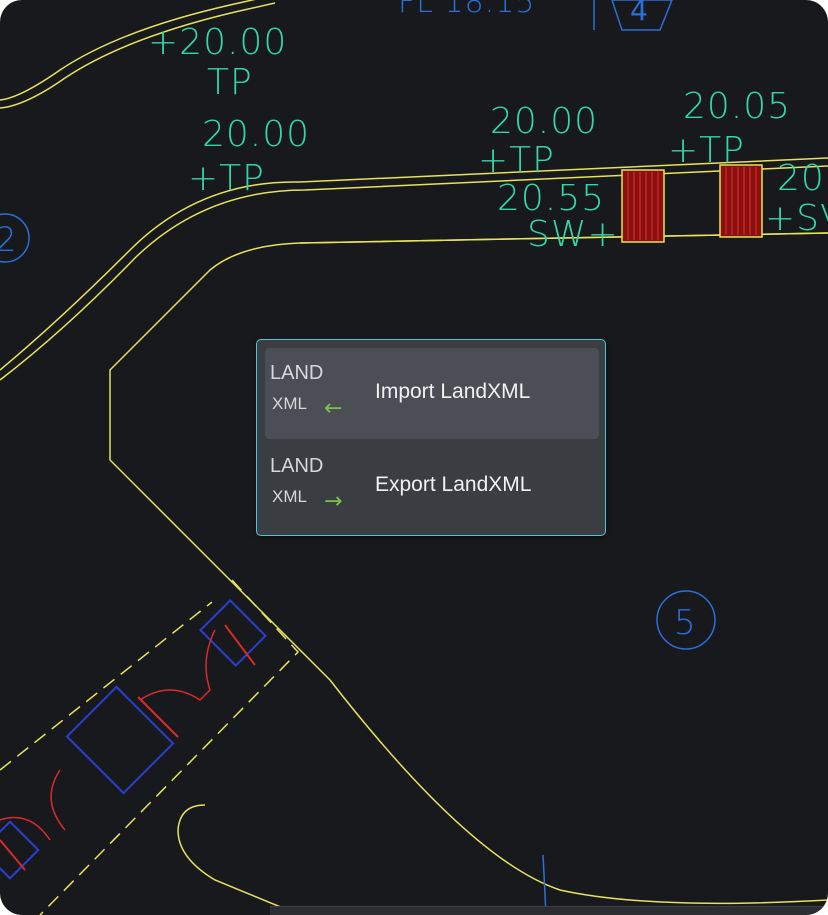  Describe the element at coordinates (801, 178) in the screenshot. I see `elevation-value: 20` at that location.